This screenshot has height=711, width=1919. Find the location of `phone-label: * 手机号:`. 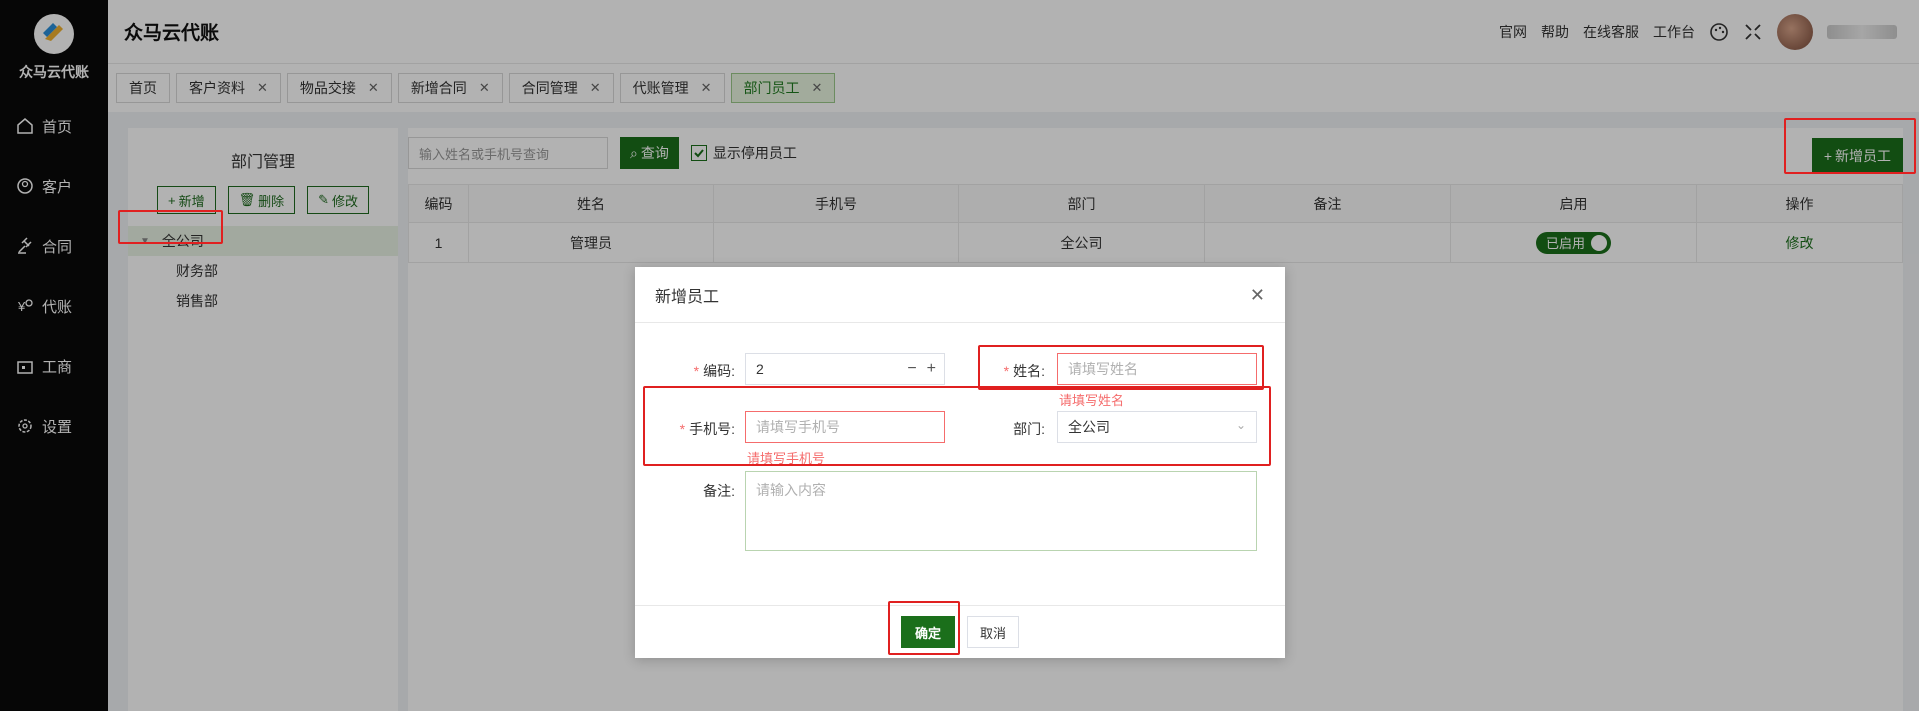

phone-label: * 手机号: is located at coordinates (695, 429).